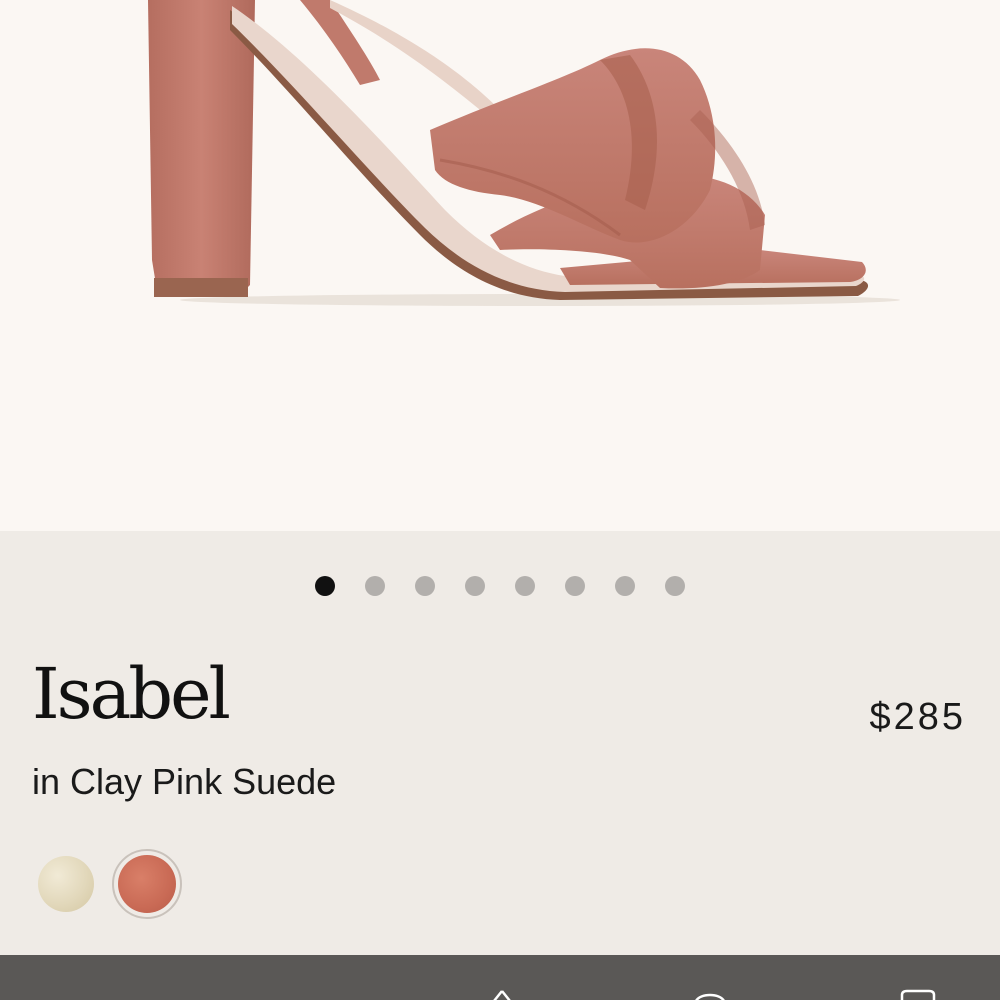 This screenshot has height=1000, width=1000. Describe the element at coordinates (917, 717) in the screenshot. I see `product-price: $285` at that location.